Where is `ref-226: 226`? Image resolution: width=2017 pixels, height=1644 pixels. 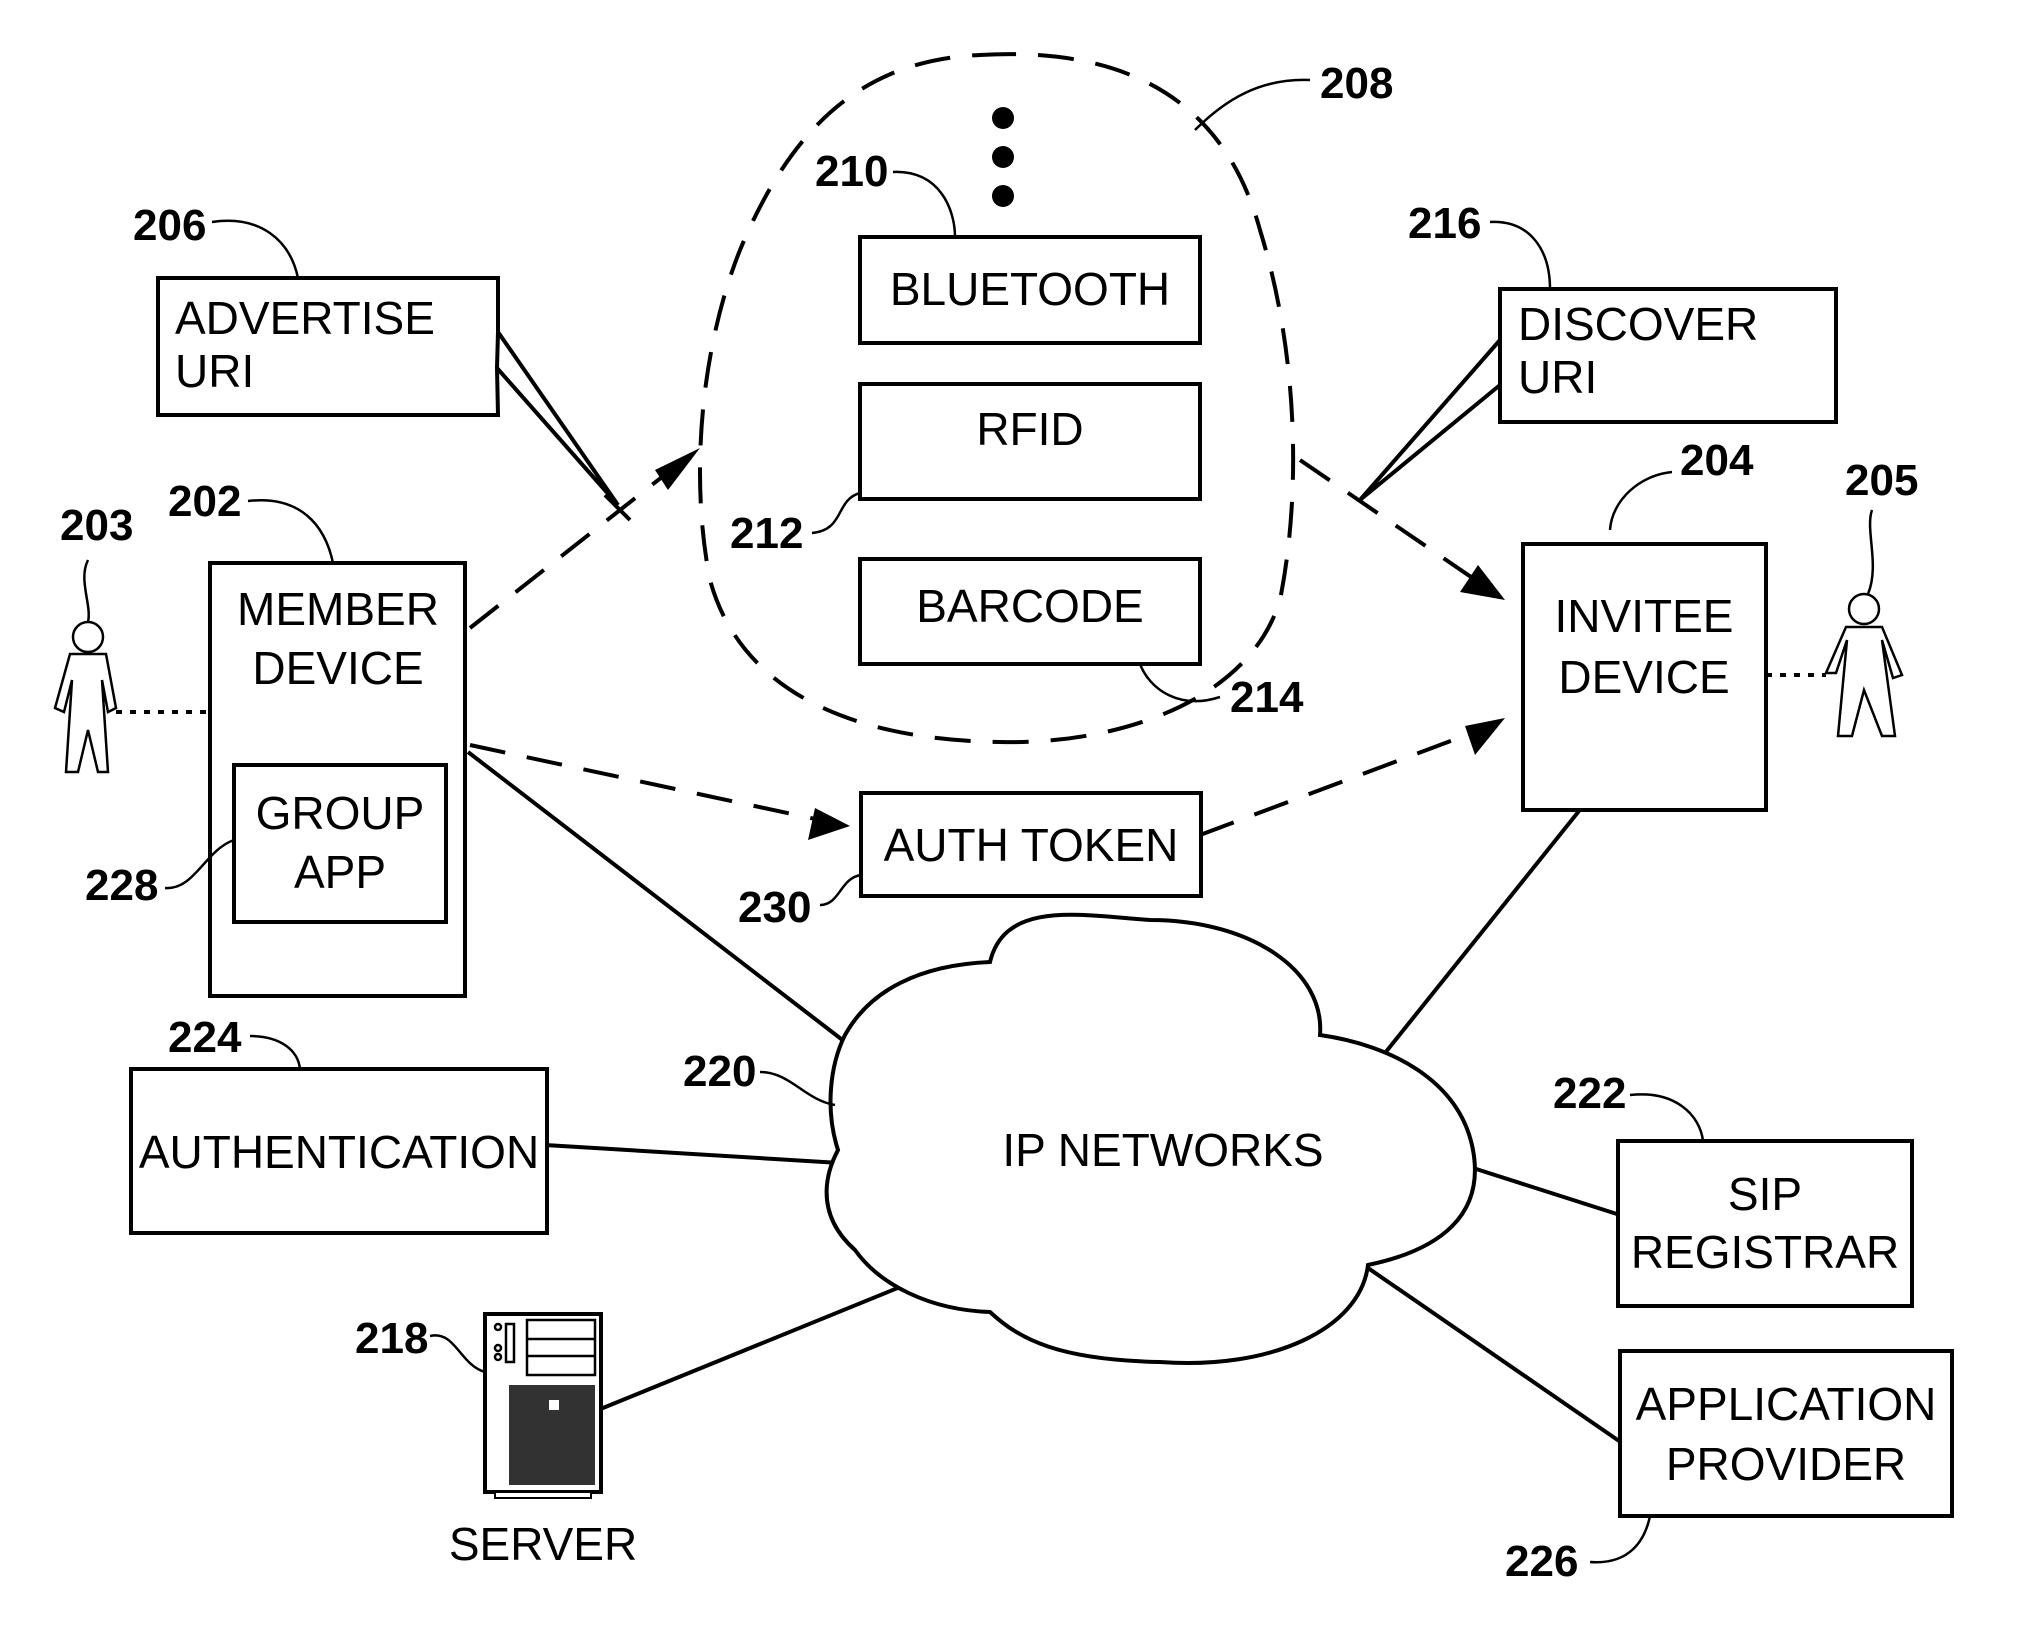 ref-226: 226 is located at coordinates (1541, 1561).